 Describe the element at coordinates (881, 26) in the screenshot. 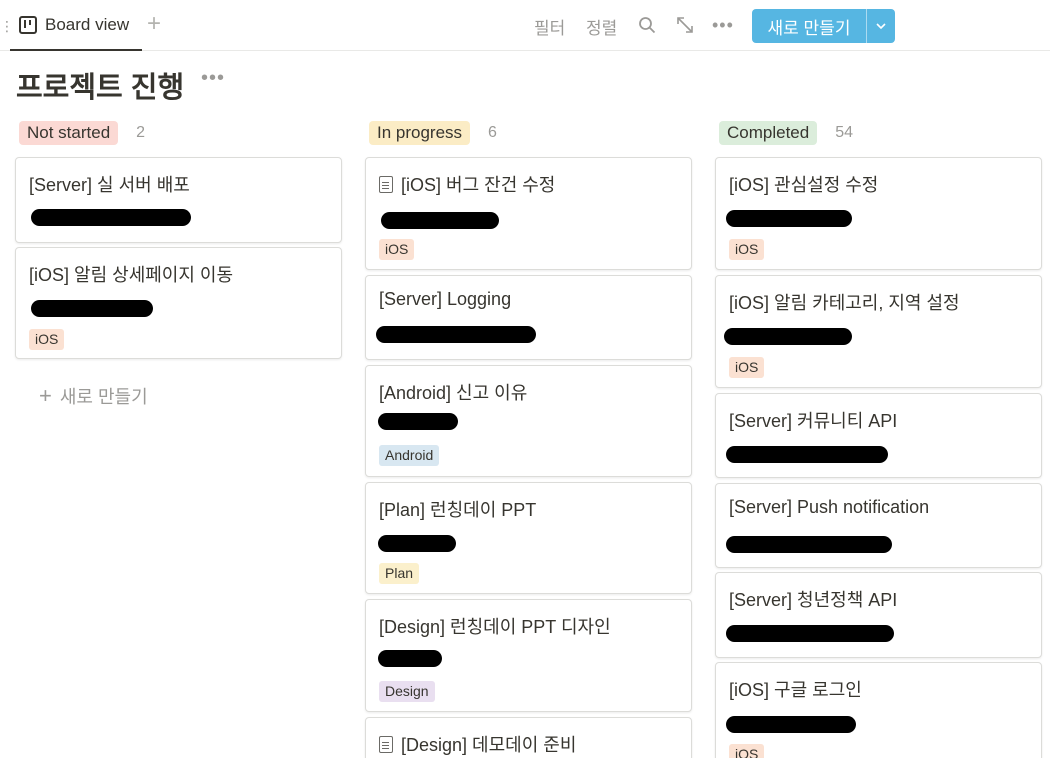

I see `chevron-down-icon` at that location.